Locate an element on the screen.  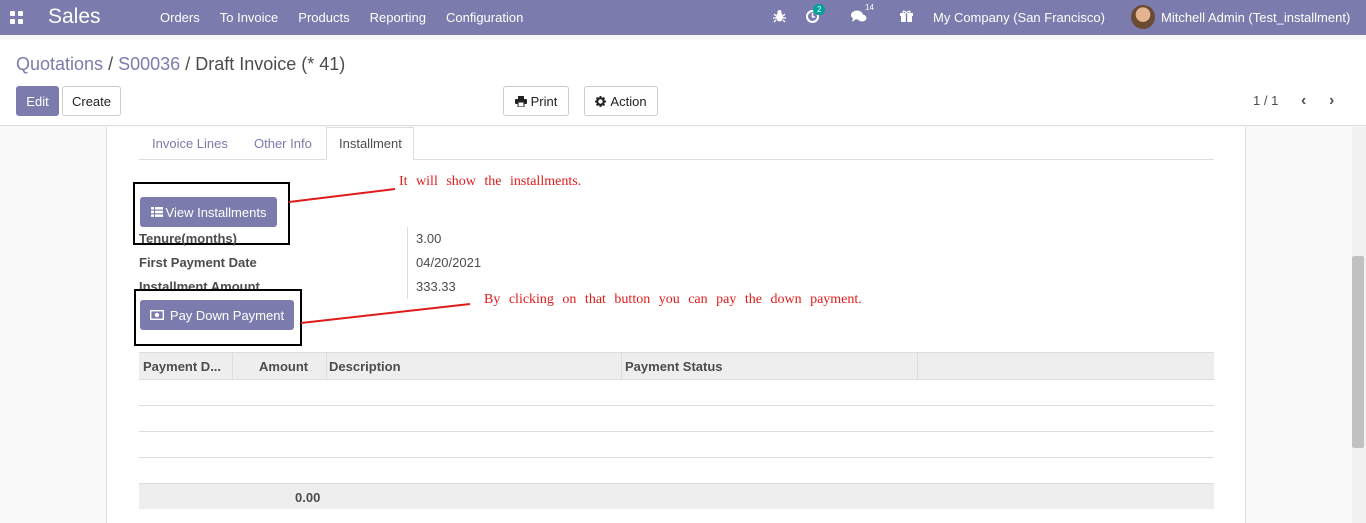
company-switcher: My Company (San Francisco) is located at coordinates (1019, 17).